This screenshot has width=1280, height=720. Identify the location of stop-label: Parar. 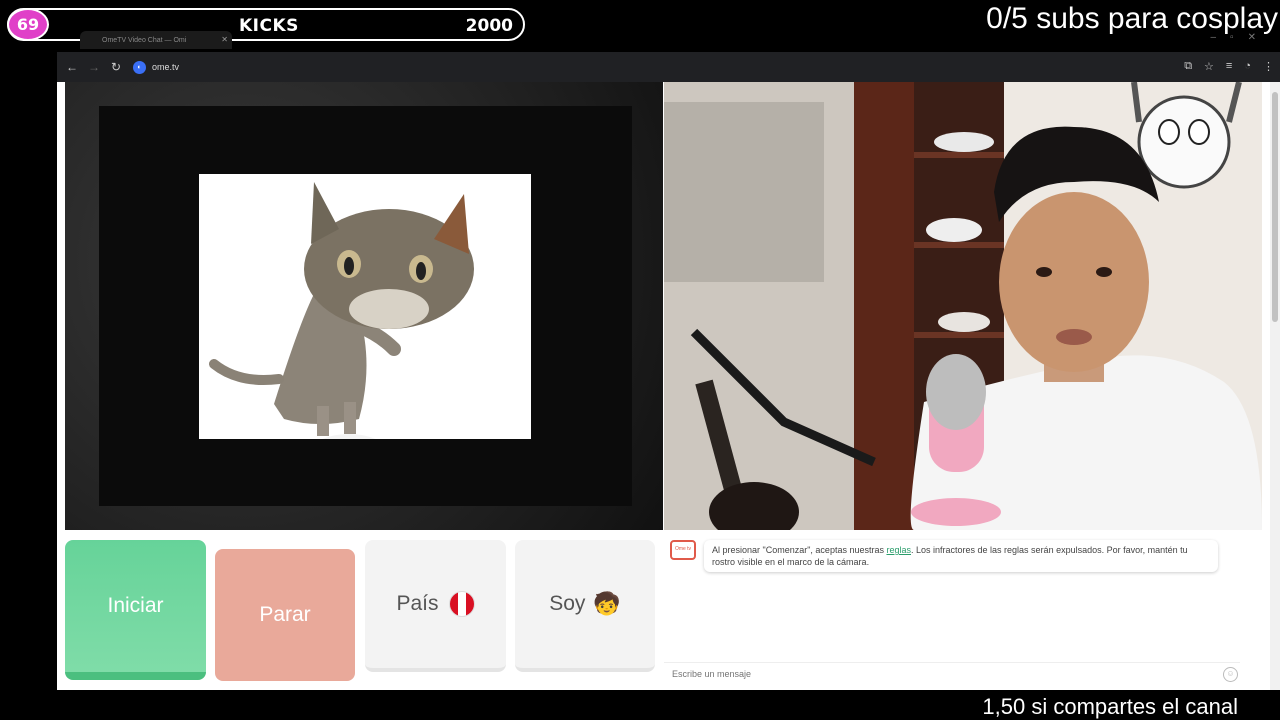
(285, 614).